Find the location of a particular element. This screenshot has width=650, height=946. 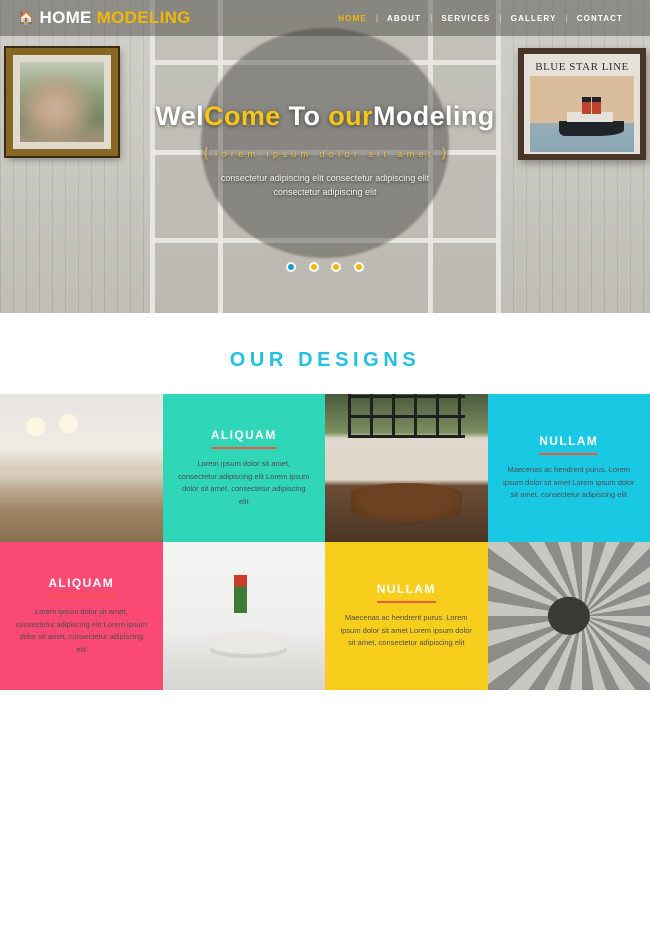

house-icon: 🏠 is located at coordinates (26, 17).